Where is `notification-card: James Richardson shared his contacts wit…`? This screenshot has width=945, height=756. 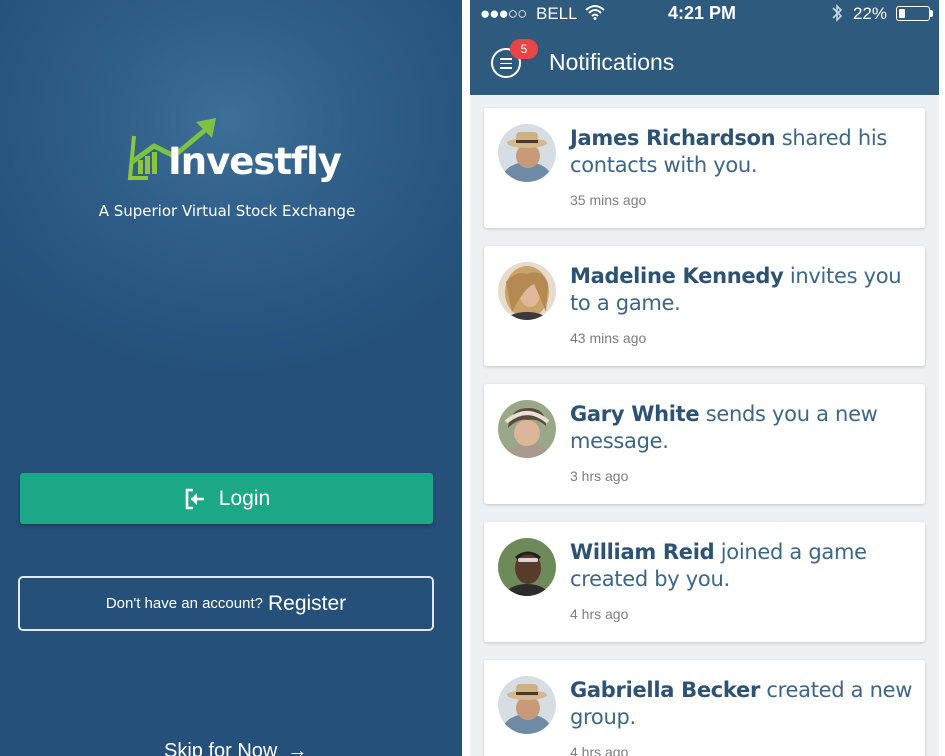
notification-card: James Richardson shared his contacts wit… is located at coordinates (704, 168).